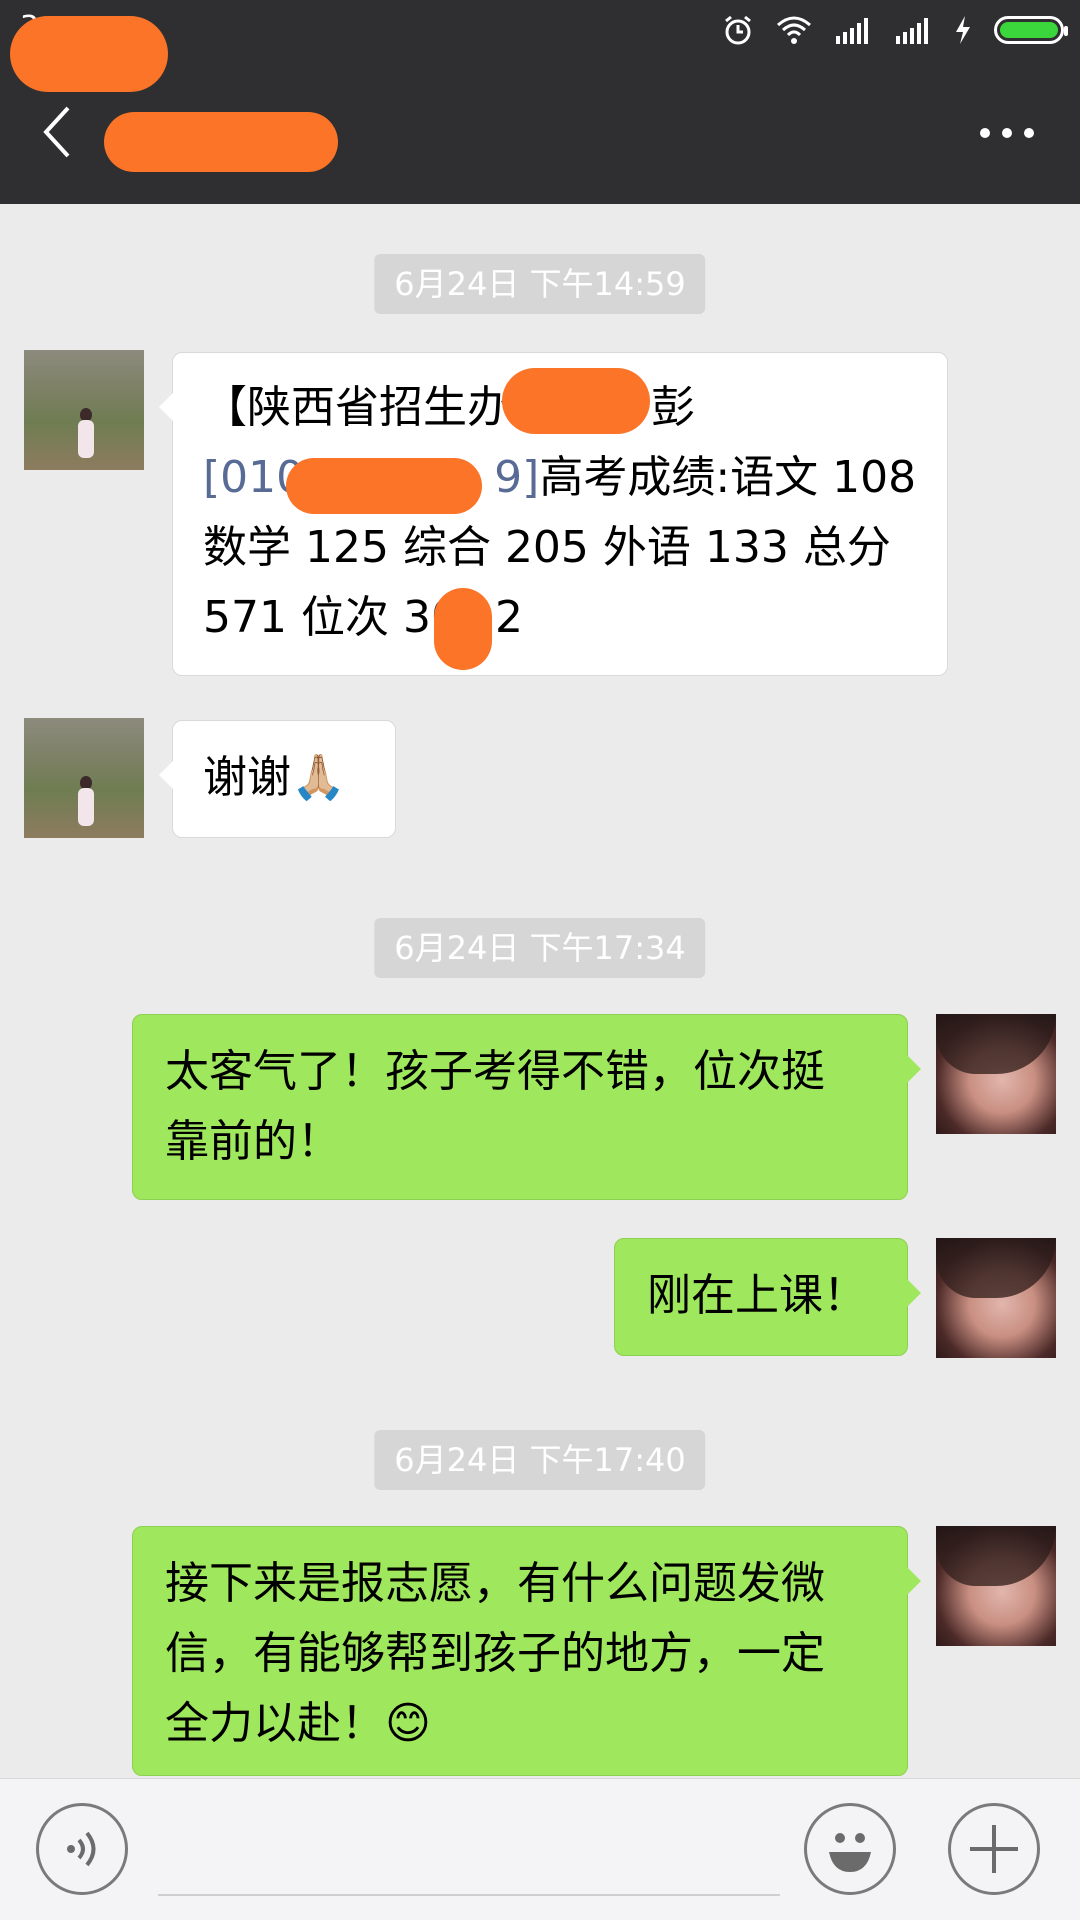 This screenshot has height=1920, width=1080. What do you see at coordinates (540, 284) in the screenshot?
I see `timestamp: 6月24日 下午14:59` at bounding box center [540, 284].